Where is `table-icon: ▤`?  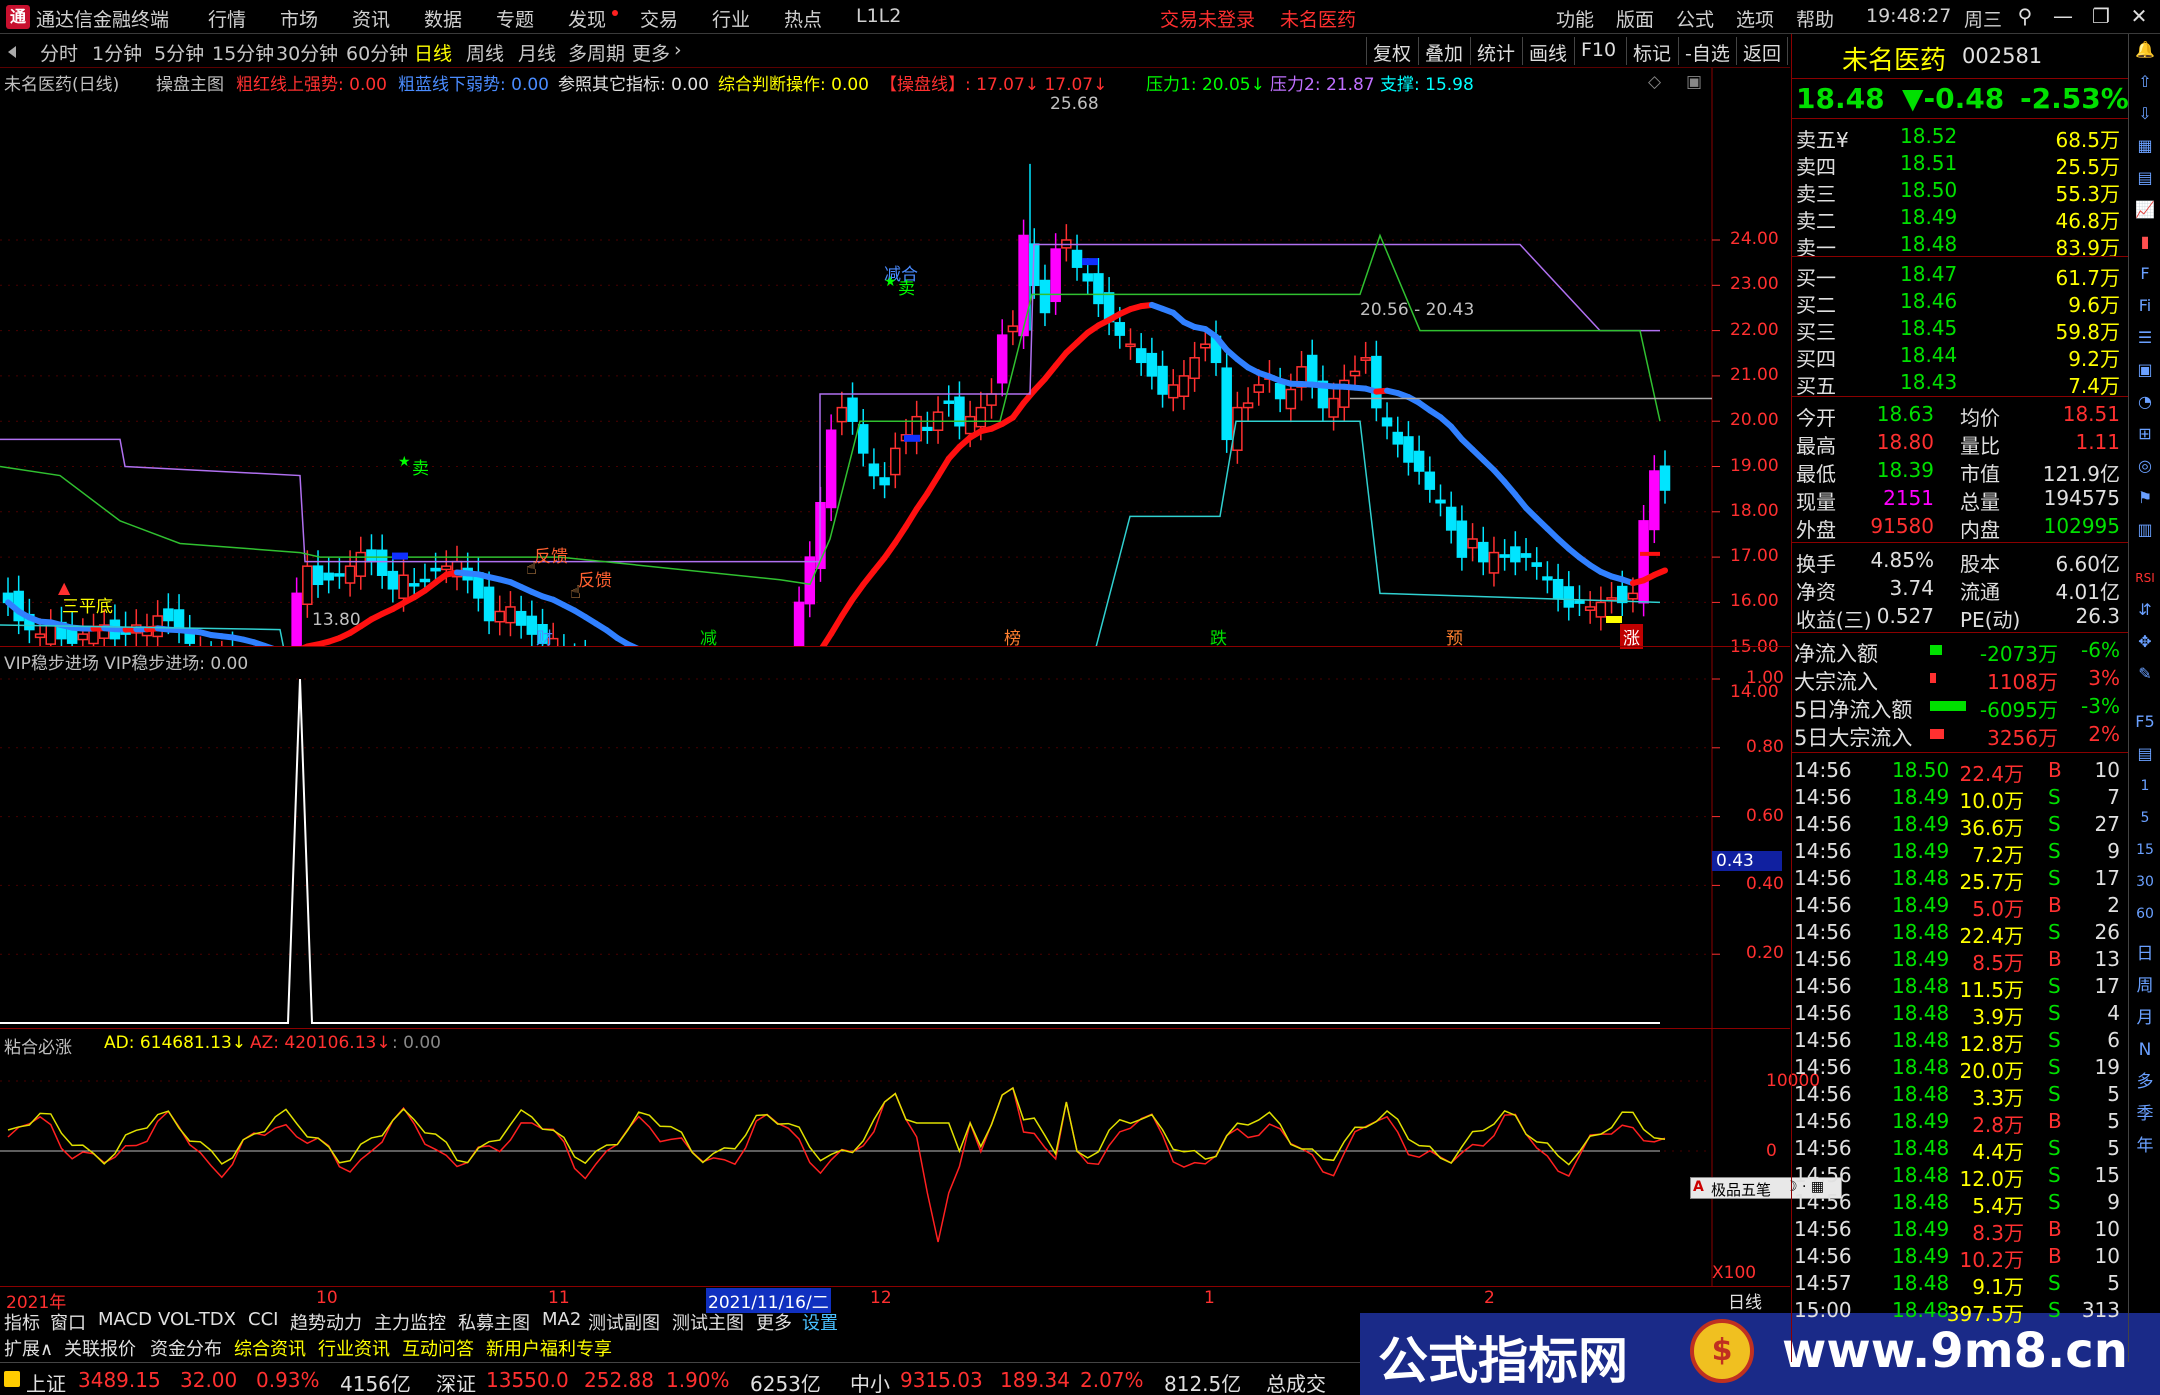
table-icon: ▤ is located at coordinates (2145, 178).